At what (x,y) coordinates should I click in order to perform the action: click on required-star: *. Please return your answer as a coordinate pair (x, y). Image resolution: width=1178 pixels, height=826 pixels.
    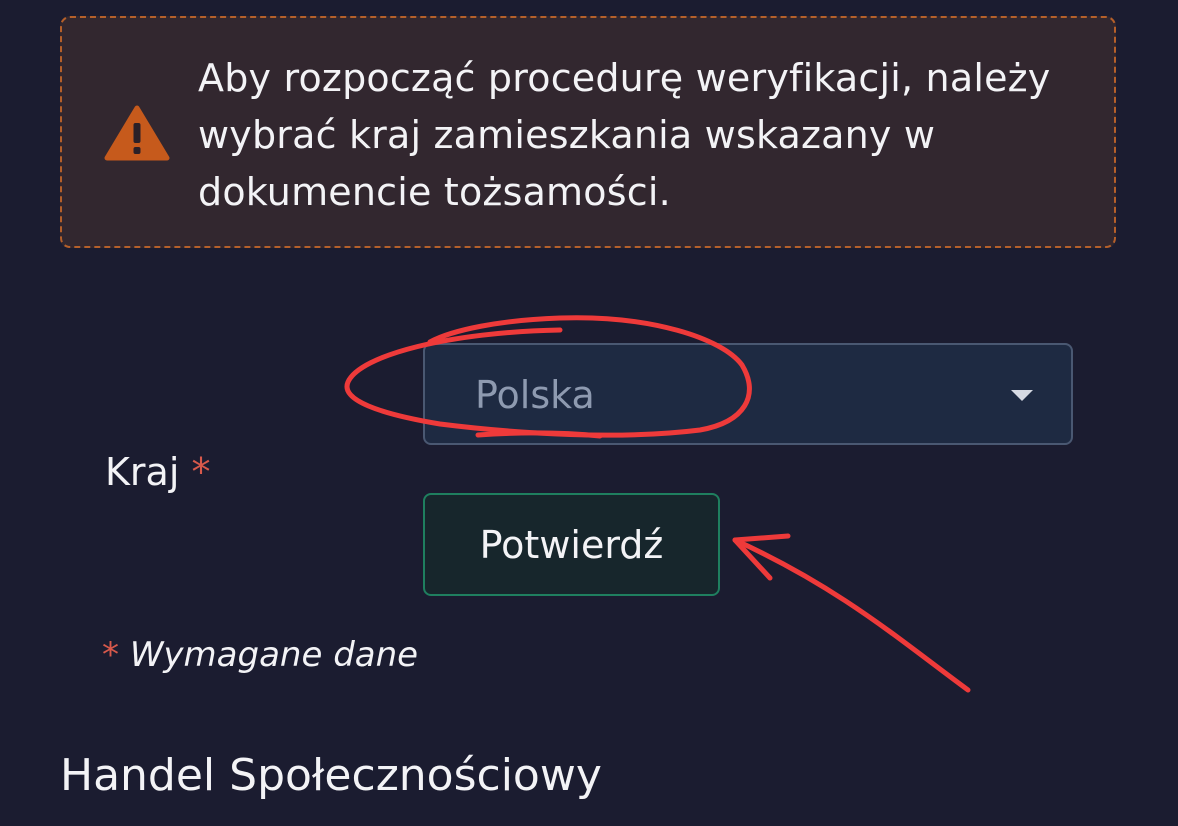
    Looking at the image, I should click on (201, 472).